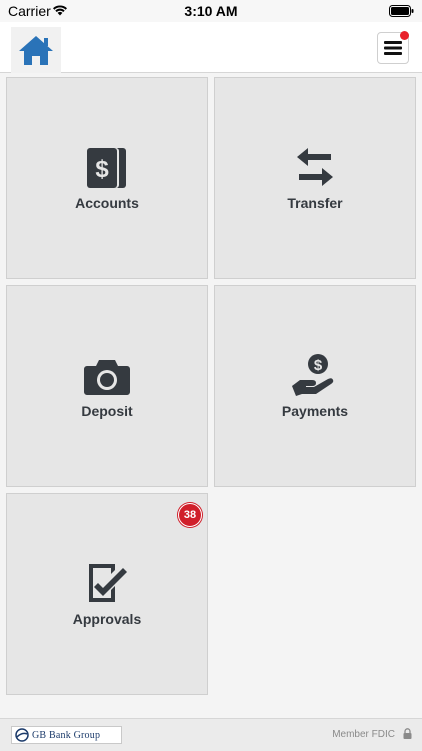  I want to click on camera-icon, so click(107, 377).